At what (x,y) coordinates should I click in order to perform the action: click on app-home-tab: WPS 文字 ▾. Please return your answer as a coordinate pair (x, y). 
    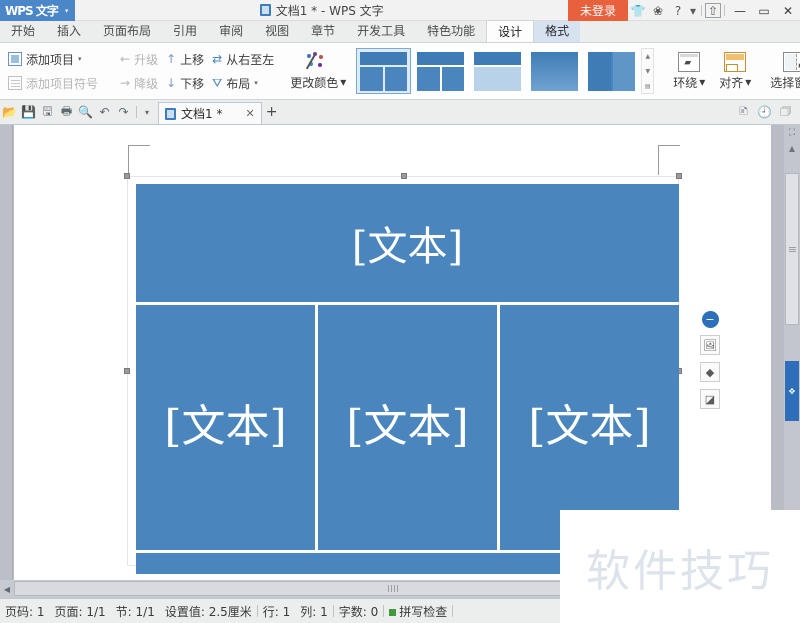
    Looking at the image, I should click on (38, 10).